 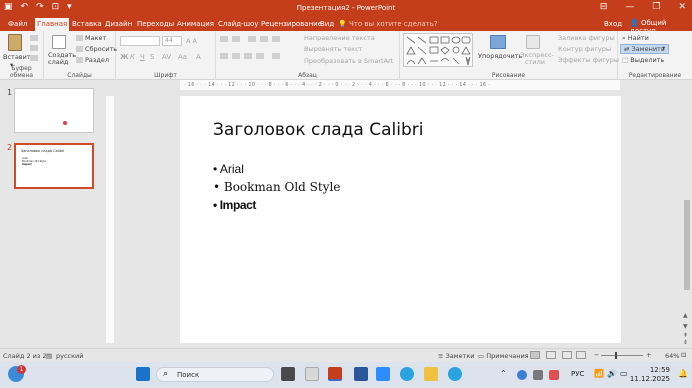 I want to click on zoom-in-icon: +, so click(x=648, y=355).